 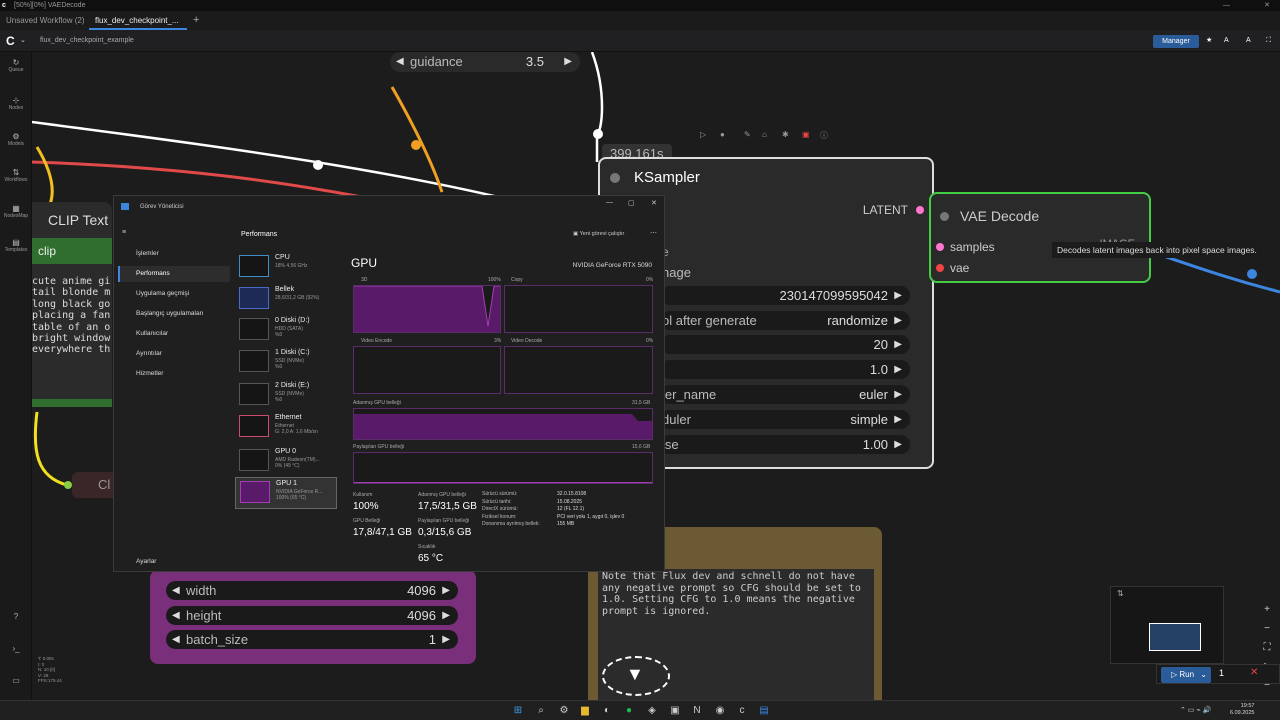 What do you see at coordinates (16, 65) in the screenshot?
I see `sidebar-item-queue: ↻ Queue` at bounding box center [16, 65].